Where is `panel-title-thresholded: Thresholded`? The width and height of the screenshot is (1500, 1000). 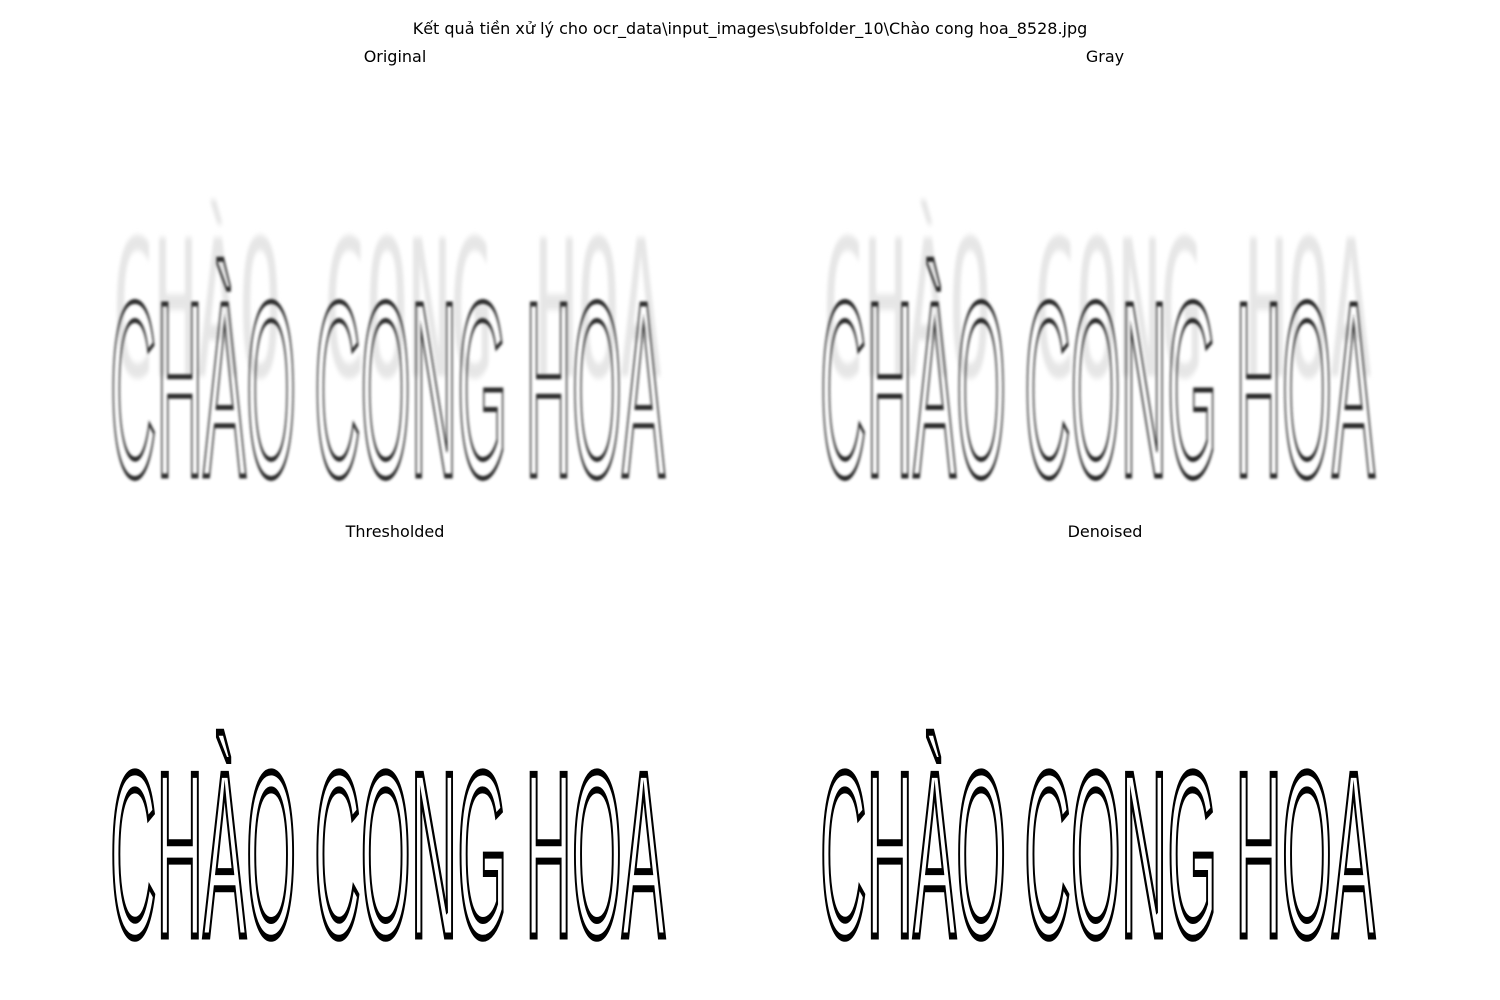 panel-title-thresholded: Thresholded is located at coordinates (395, 531).